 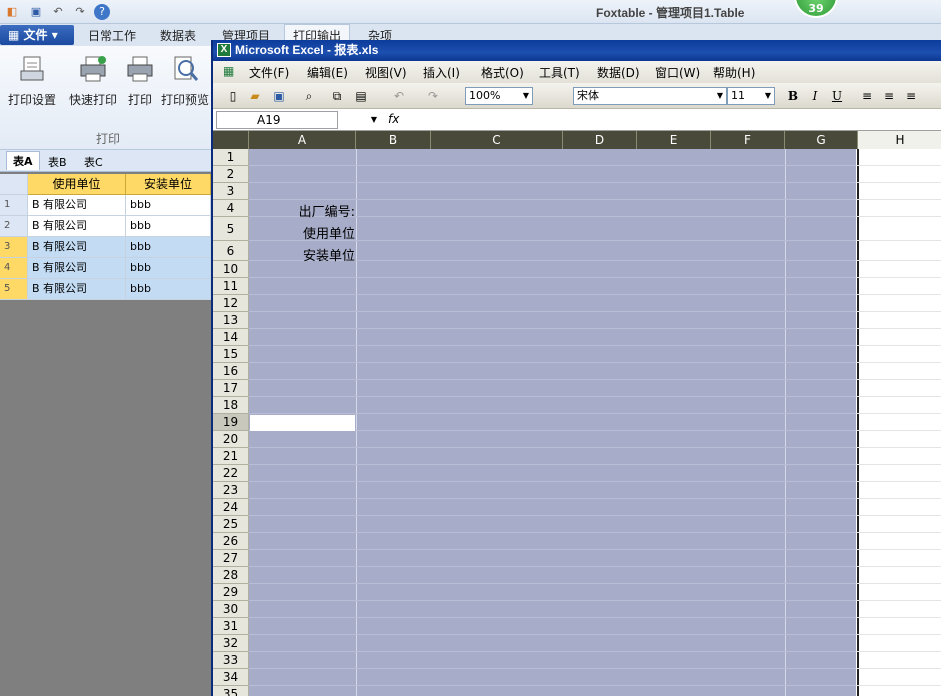 What do you see at coordinates (231, 337) in the screenshot?
I see `row-header: 14` at bounding box center [231, 337].